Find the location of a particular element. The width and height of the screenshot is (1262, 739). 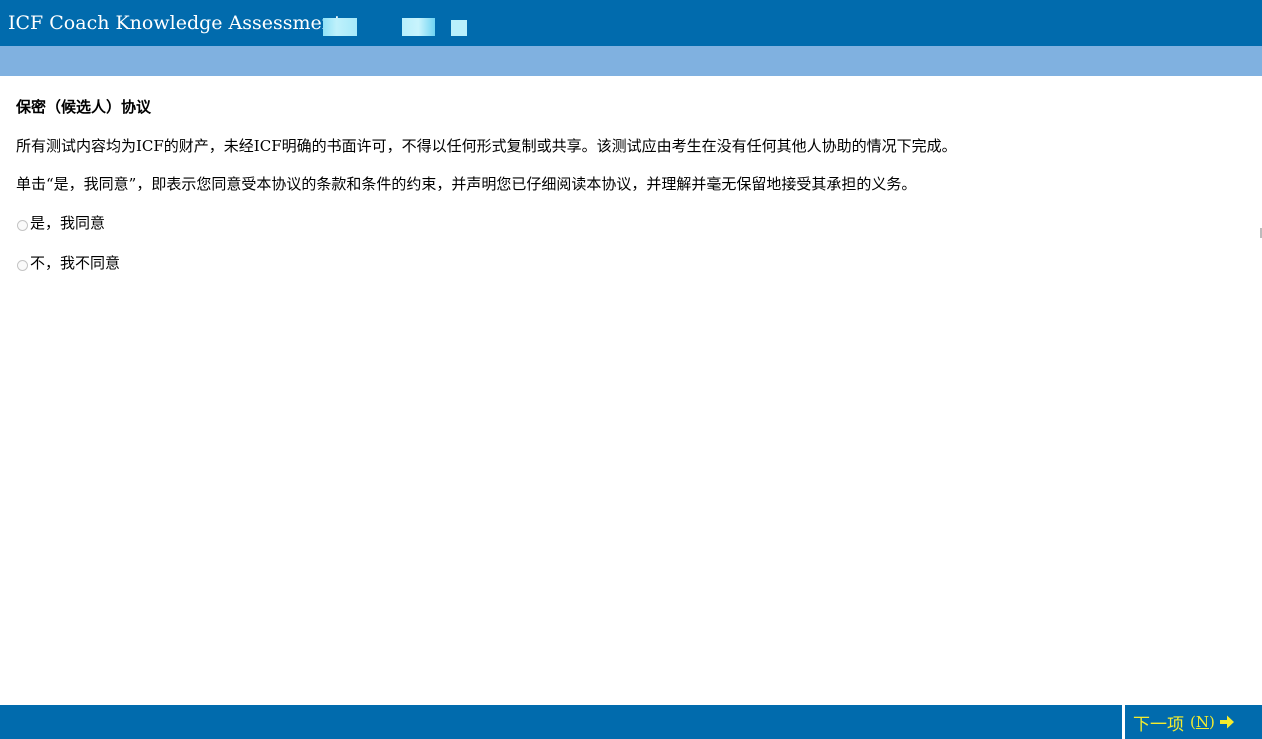

option-agree: 是，我同意 is located at coordinates (61, 223).